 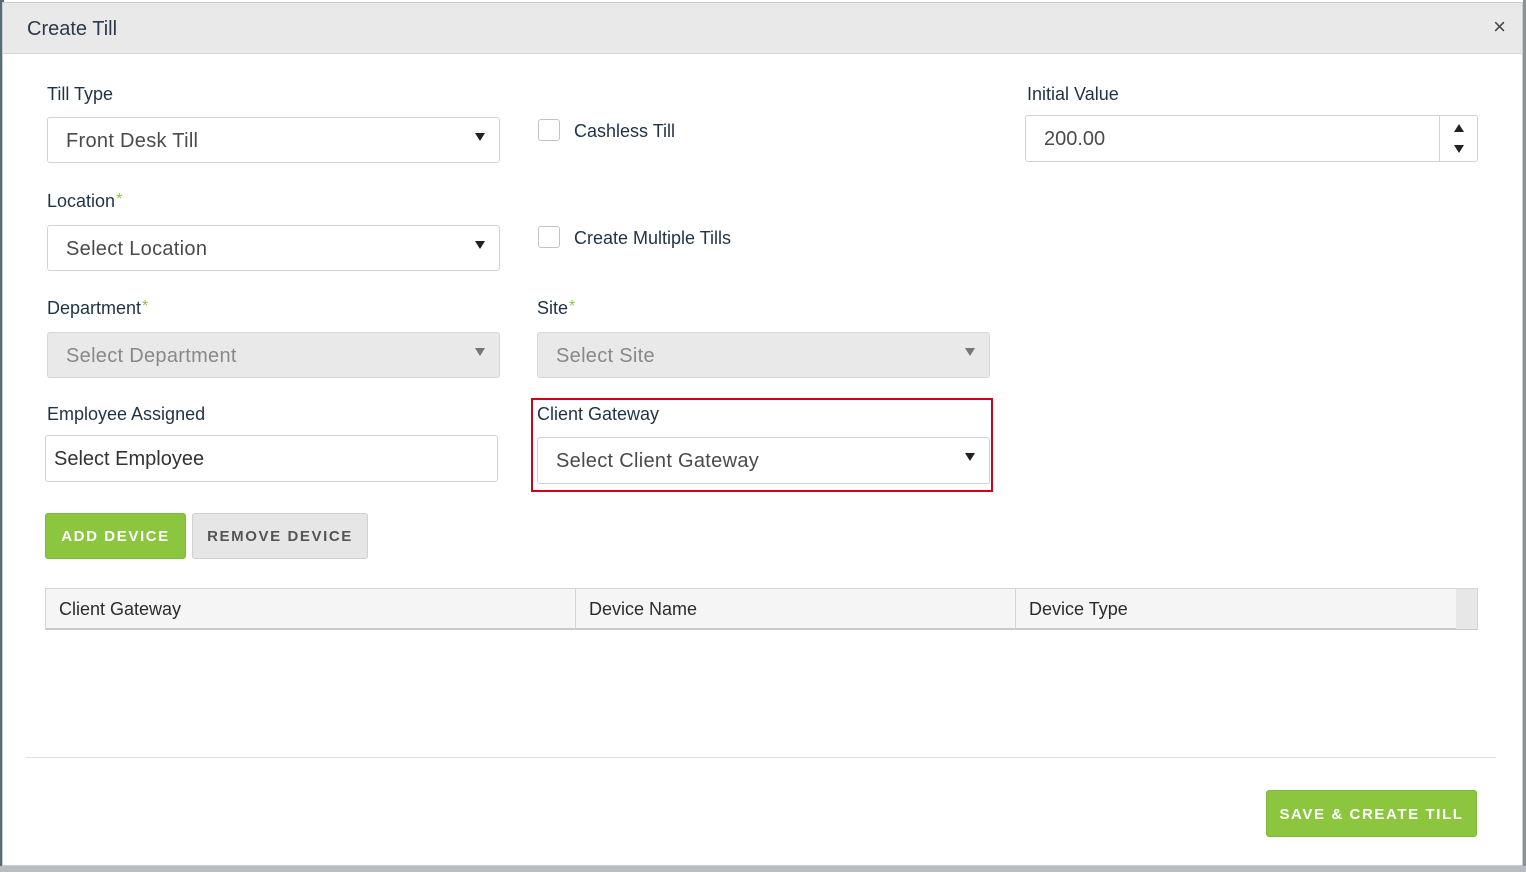 What do you see at coordinates (137, 249) in the screenshot?
I see `location-value: Select Location` at bounding box center [137, 249].